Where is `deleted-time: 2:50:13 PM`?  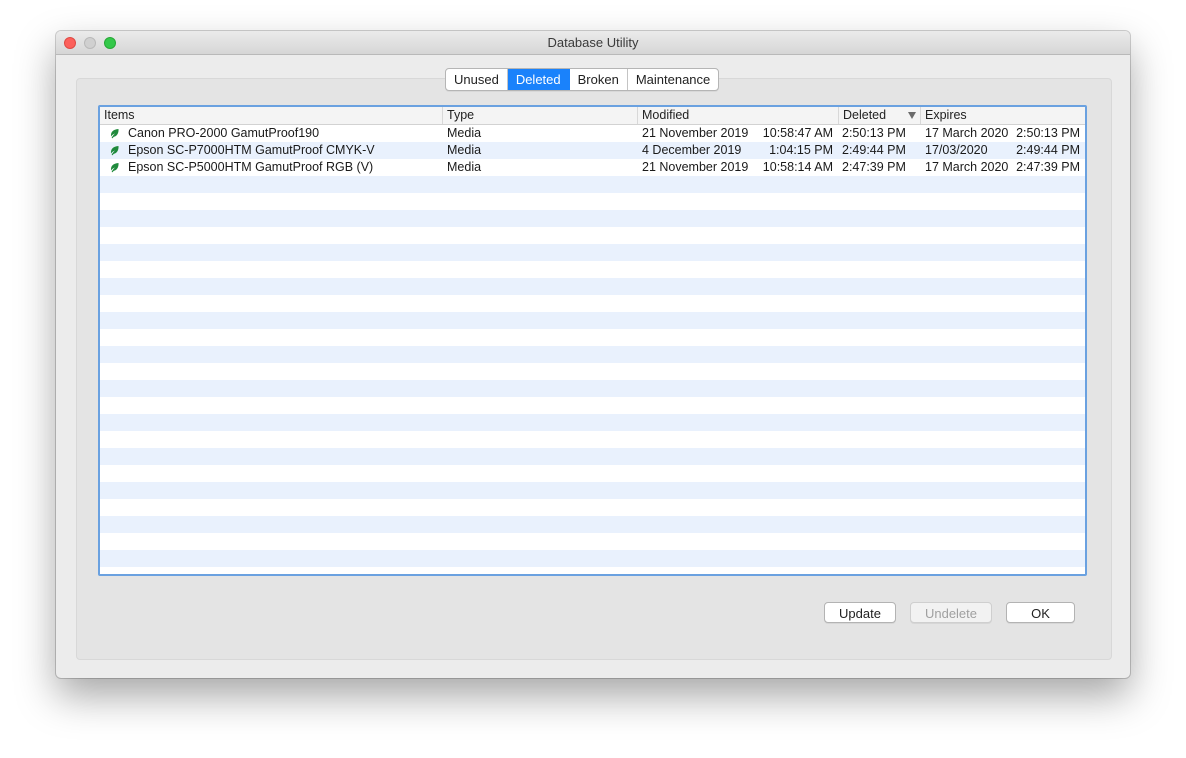
deleted-time: 2:50:13 PM is located at coordinates (874, 133).